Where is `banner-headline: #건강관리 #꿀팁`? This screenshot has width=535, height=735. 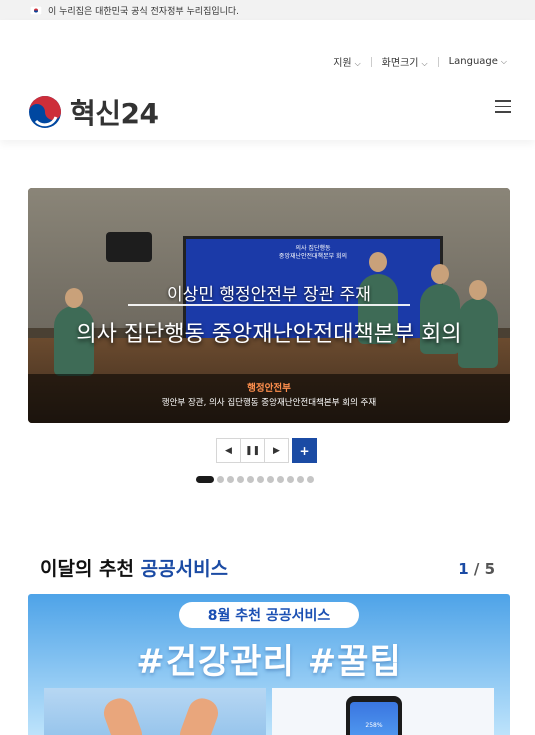 banner-headline: #건강관리 #꿀팁 is located at coordinates (269, 662).